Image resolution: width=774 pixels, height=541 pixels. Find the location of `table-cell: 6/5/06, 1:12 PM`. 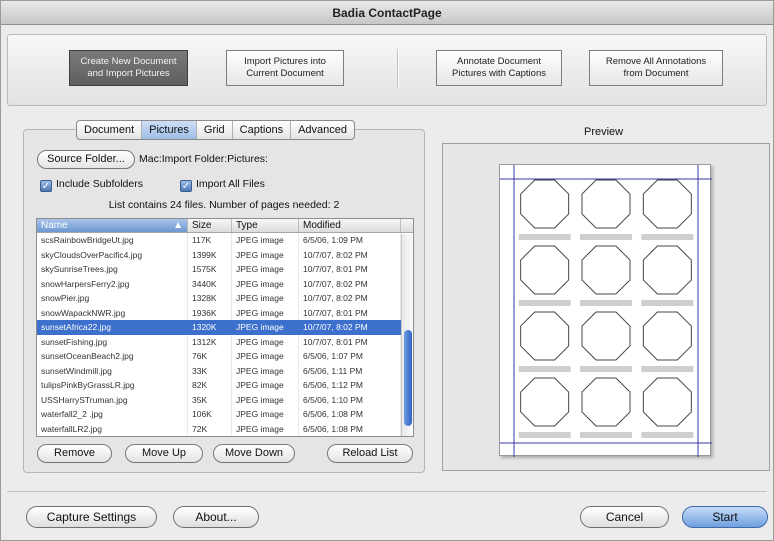

table-cell: 6/5/06, 1:12 PM is located at coordinates (350, 385).